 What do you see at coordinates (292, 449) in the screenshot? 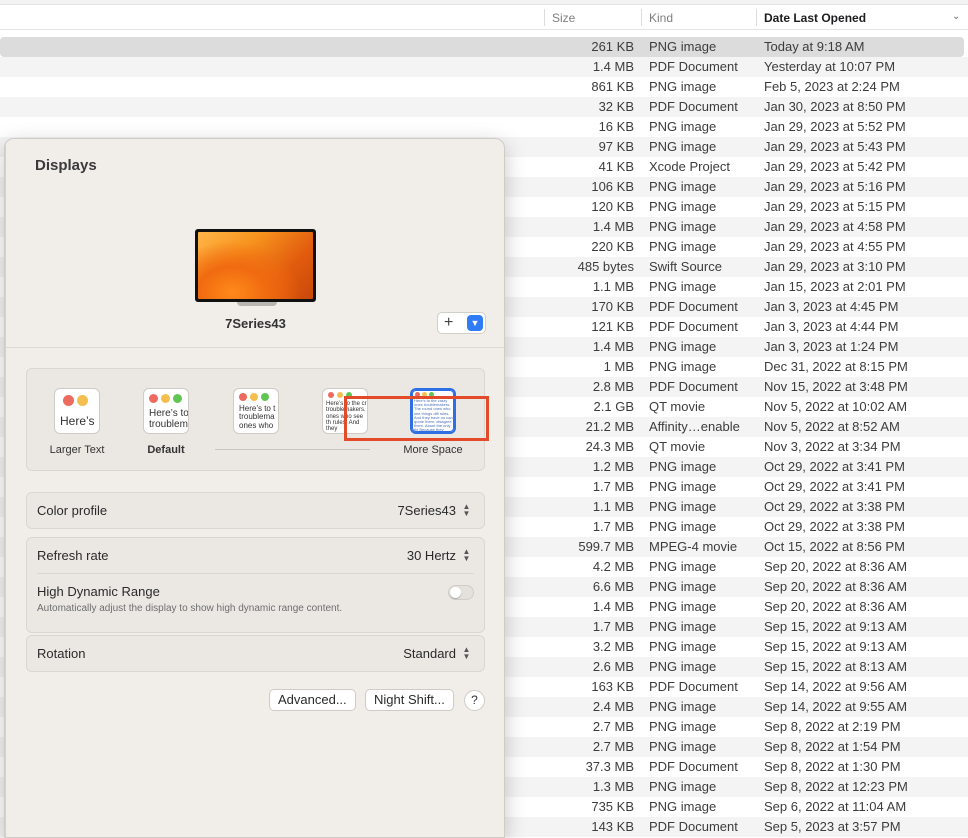
I see `scaling-slider-track` at bounding box center [292, 449].